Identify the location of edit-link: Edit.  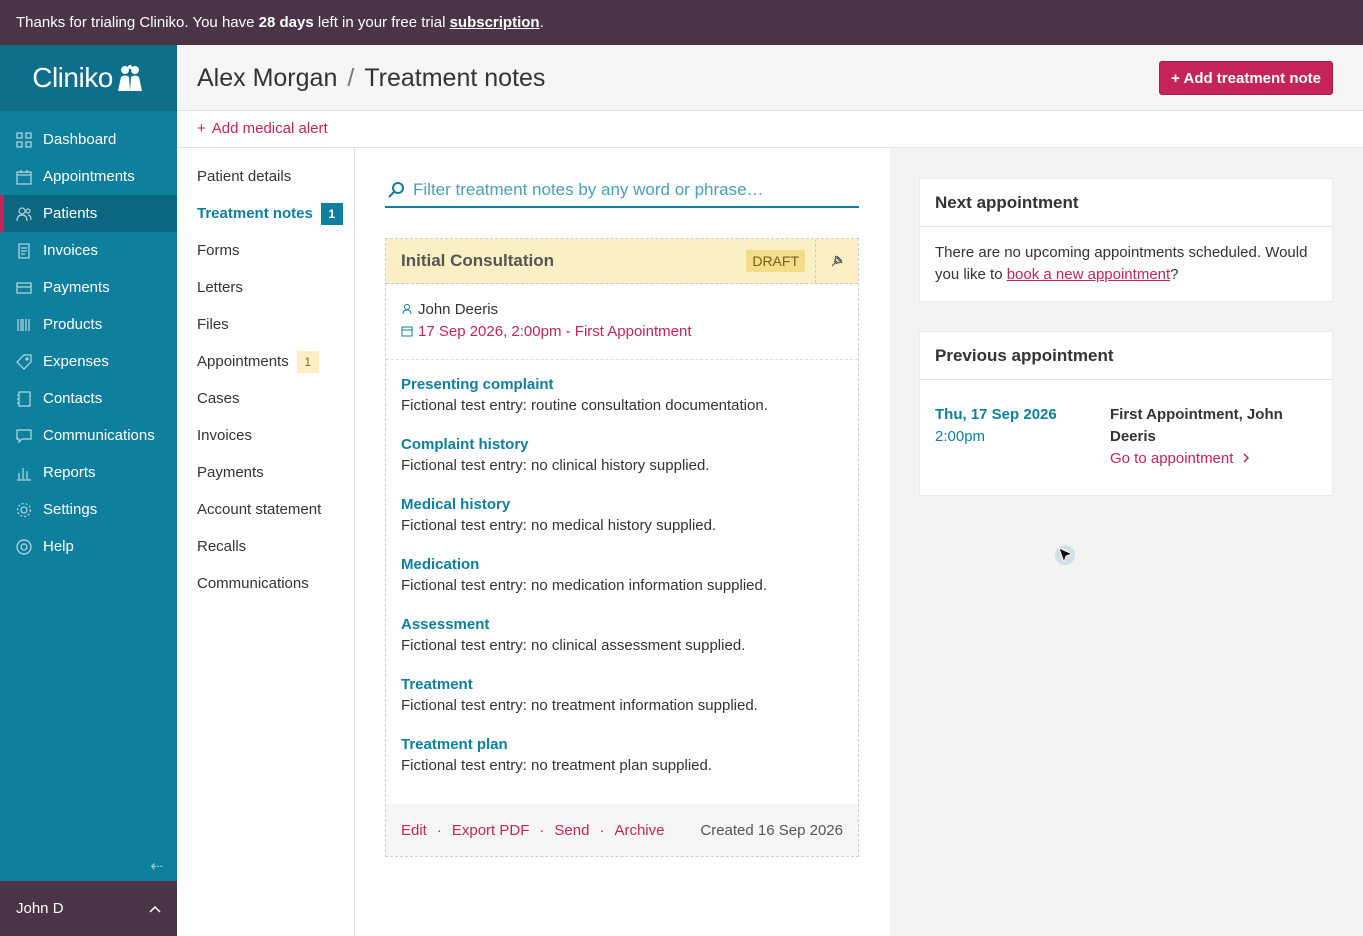
(414, 830).